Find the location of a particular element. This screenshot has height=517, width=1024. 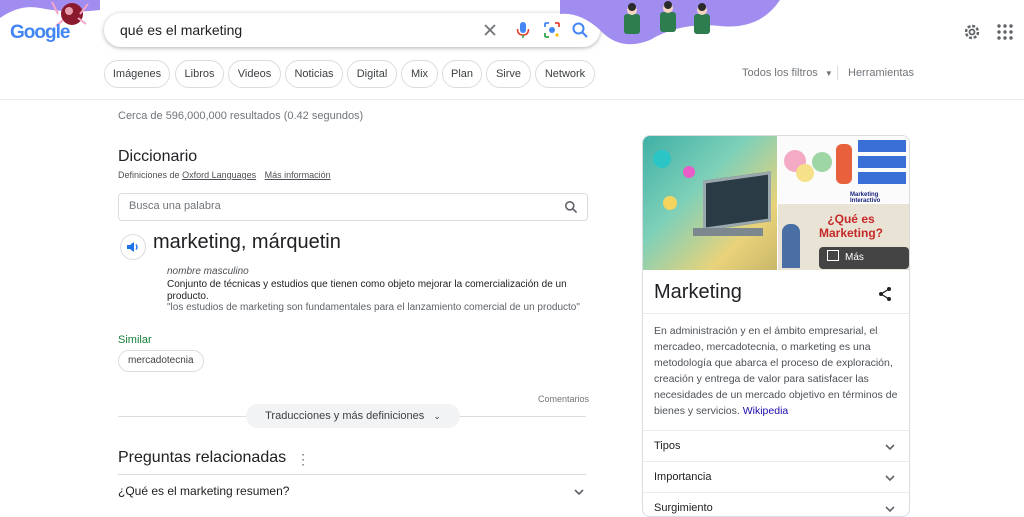

more-info-link: Más información is located at coordinates (298, 175).